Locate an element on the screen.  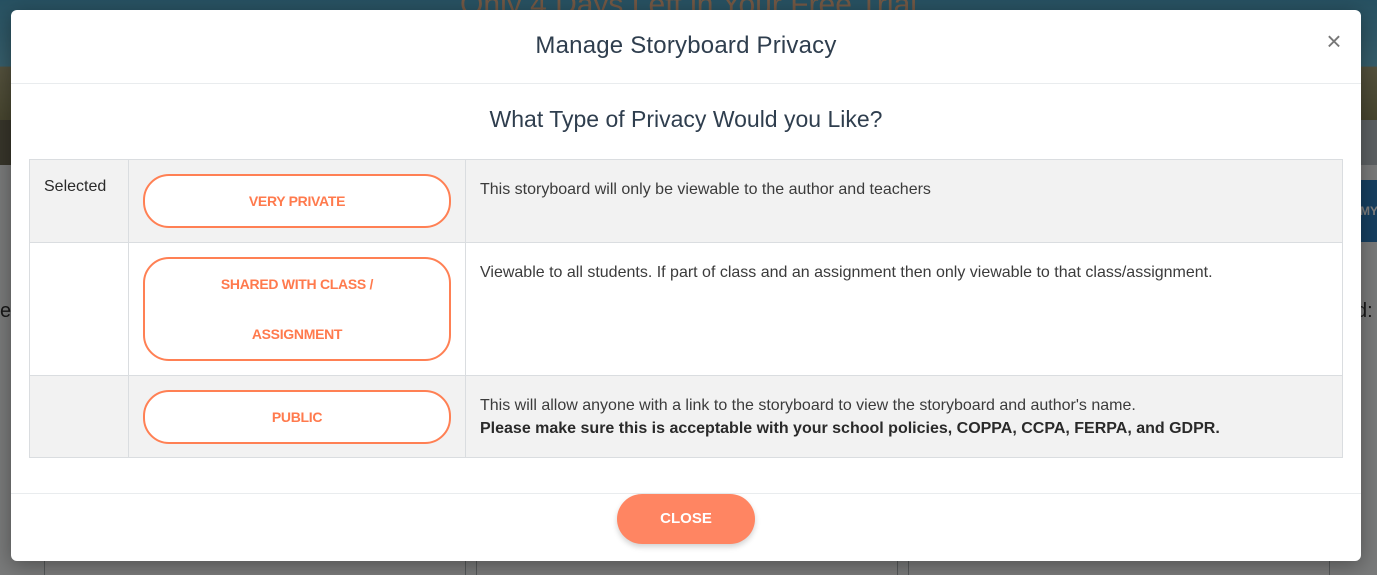
shared-button-line1: SHARED WITH CLASS / is located at coordinates (297, 284).